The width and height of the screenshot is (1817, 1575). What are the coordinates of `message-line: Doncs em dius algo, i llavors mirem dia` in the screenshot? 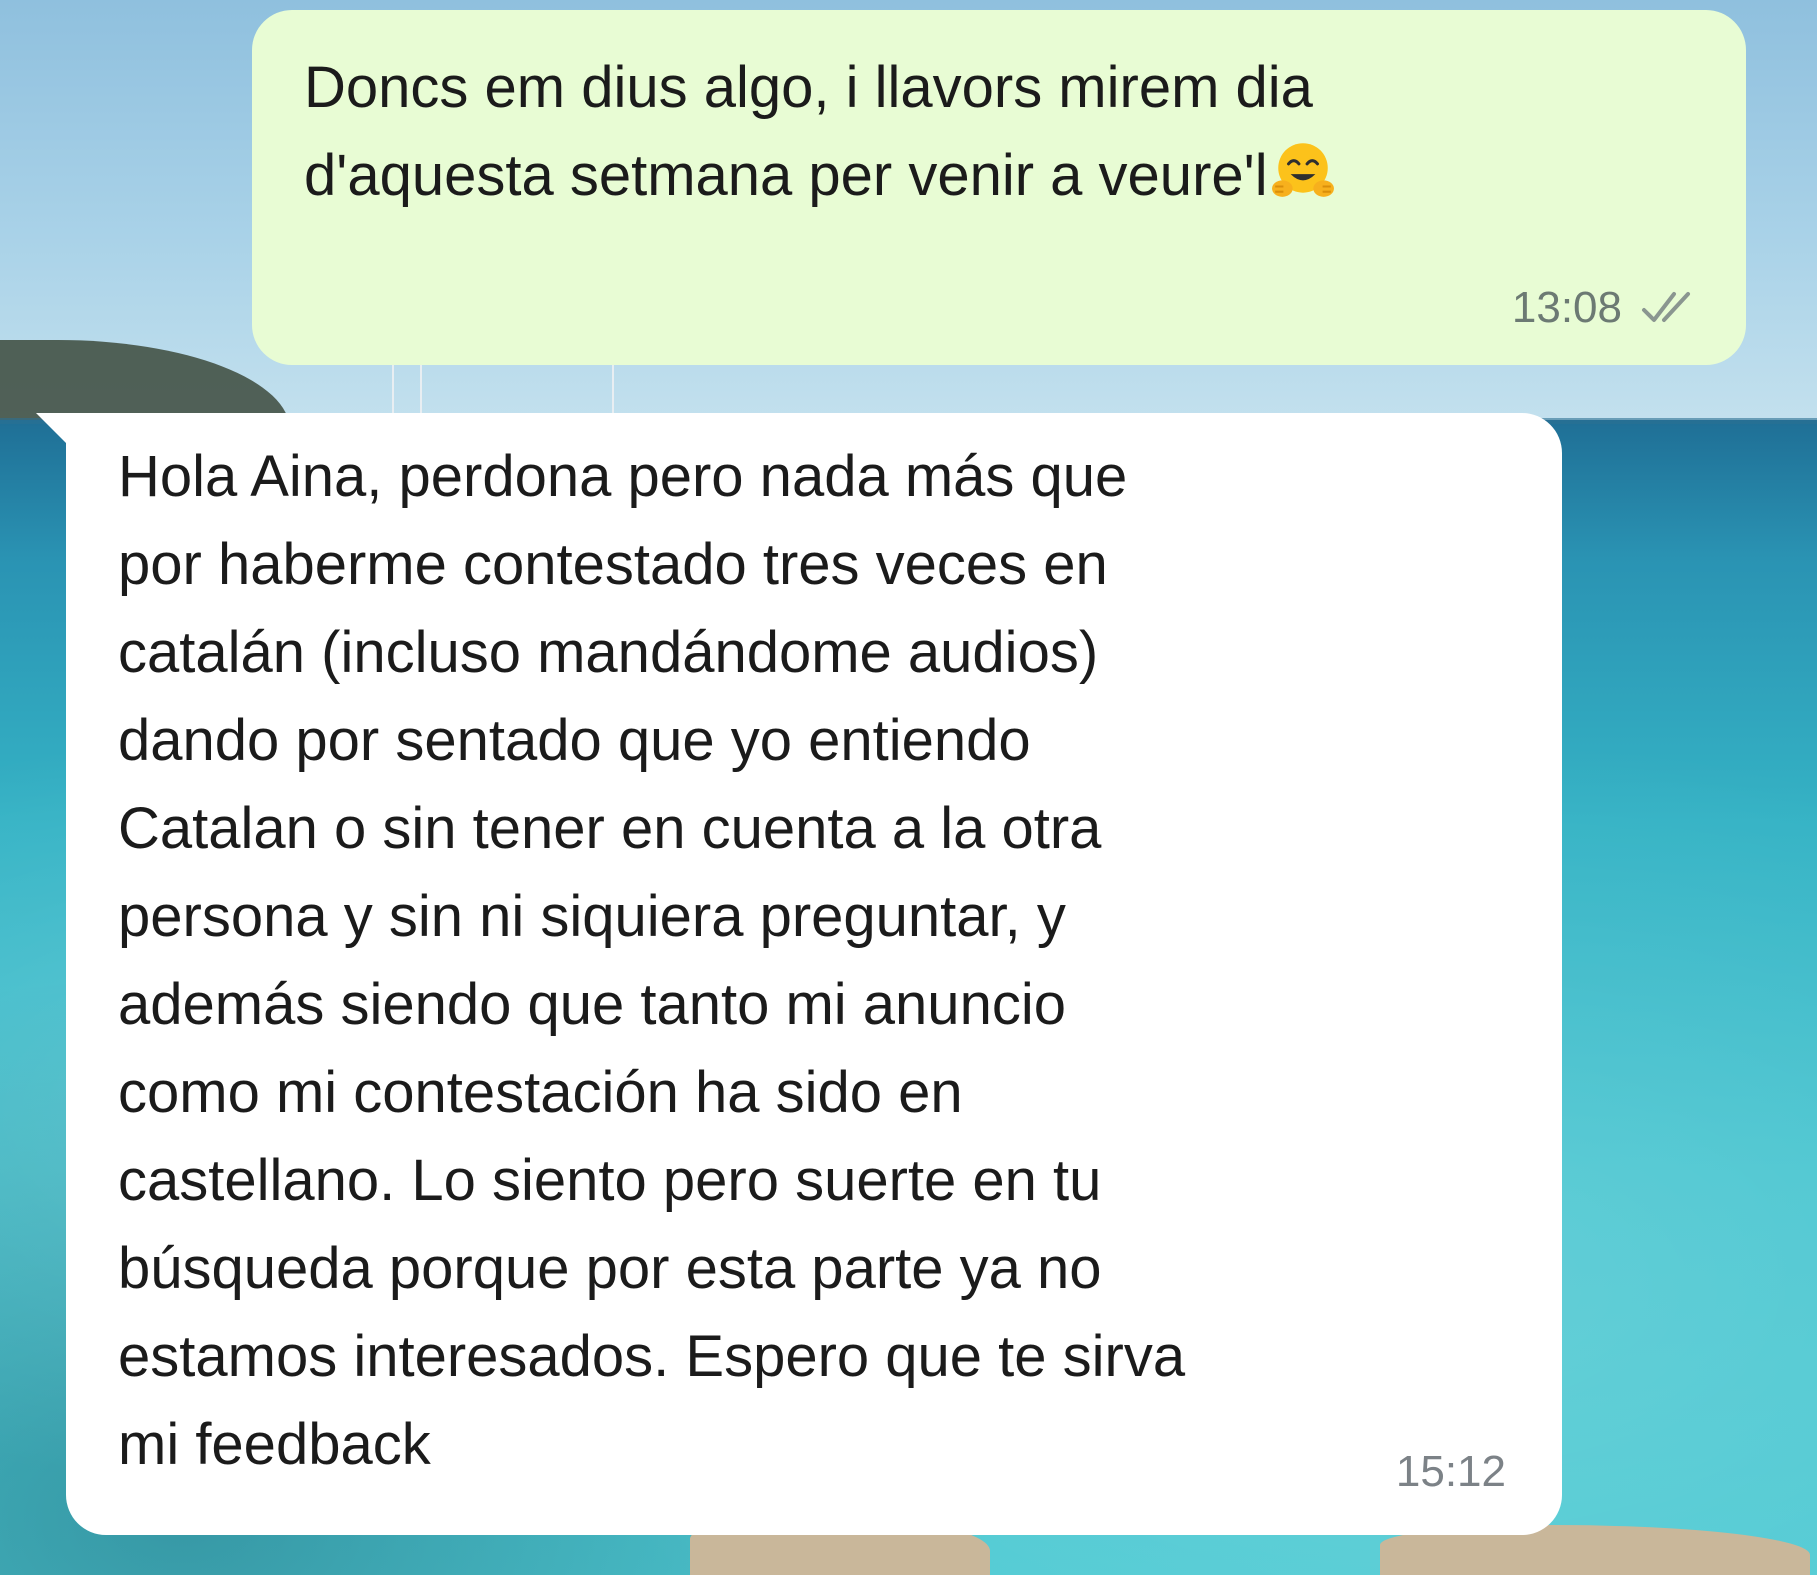 It's located at (808, 87).